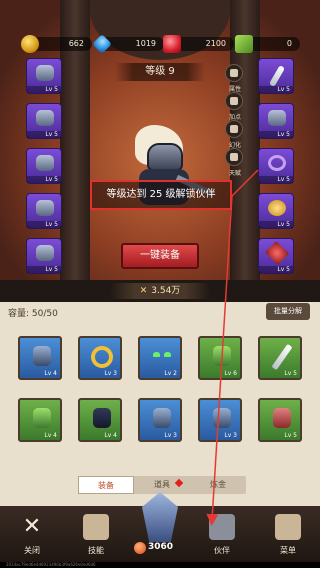  What do you see at coordinates (128, 44) in the screenshot?
I see `blue-gem-currency: 1019` at bounding box center [128, 44].